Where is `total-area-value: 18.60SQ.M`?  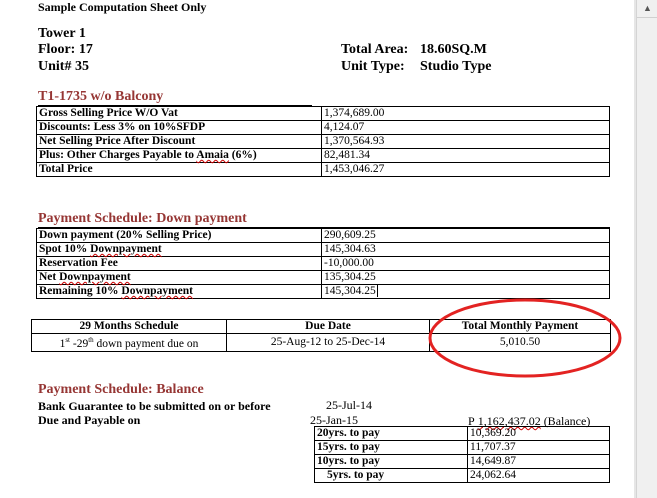 total-area-value: 18.60SQ.M is located at coordinates (453, 49).